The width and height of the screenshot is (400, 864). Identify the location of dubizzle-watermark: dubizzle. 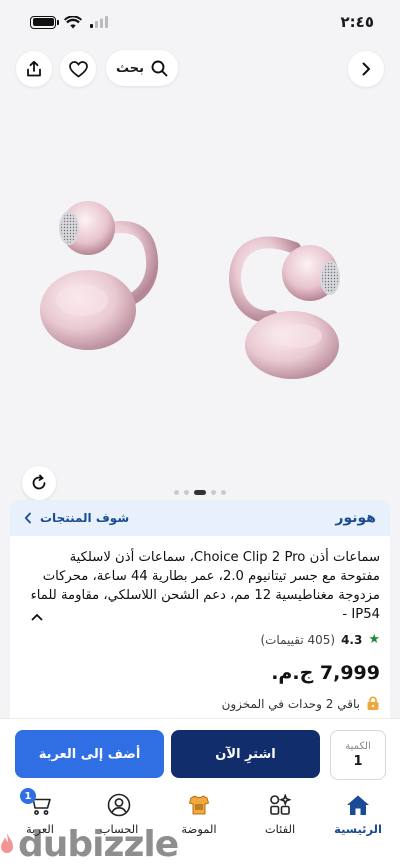
(89, 843).